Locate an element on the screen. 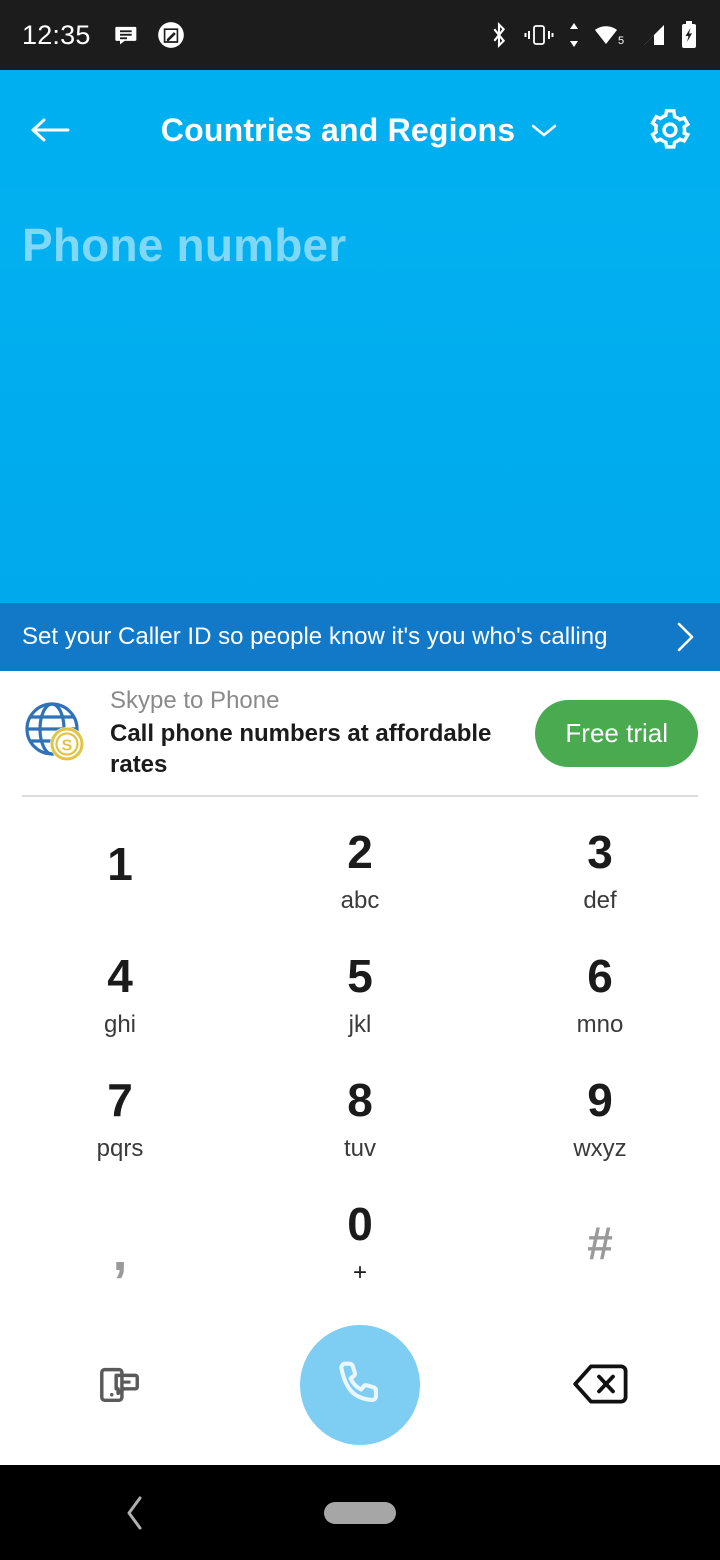  dialpad-key-sub: + is located at coordinates (359, 1272).